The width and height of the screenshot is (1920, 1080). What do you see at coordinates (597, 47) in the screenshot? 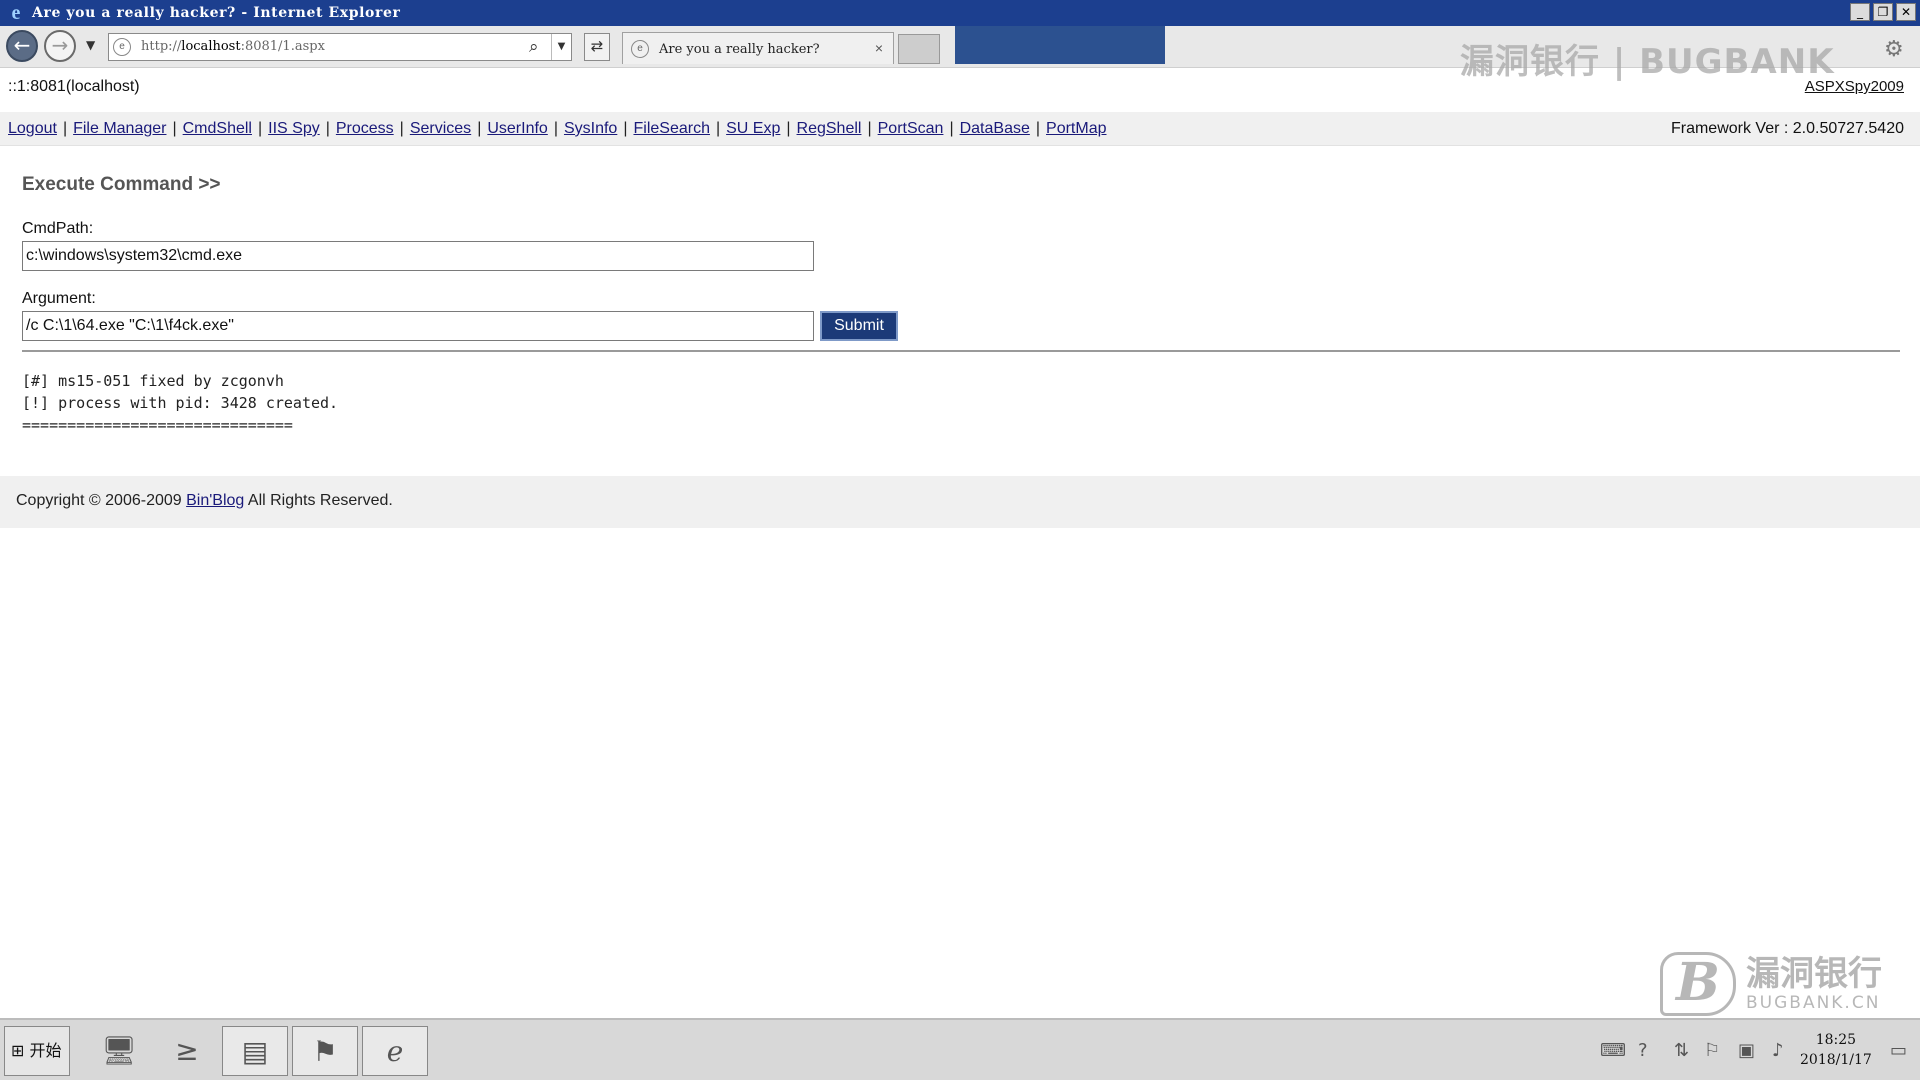
I see `refresh-button: ⇄` at bounding box center [597, 47].